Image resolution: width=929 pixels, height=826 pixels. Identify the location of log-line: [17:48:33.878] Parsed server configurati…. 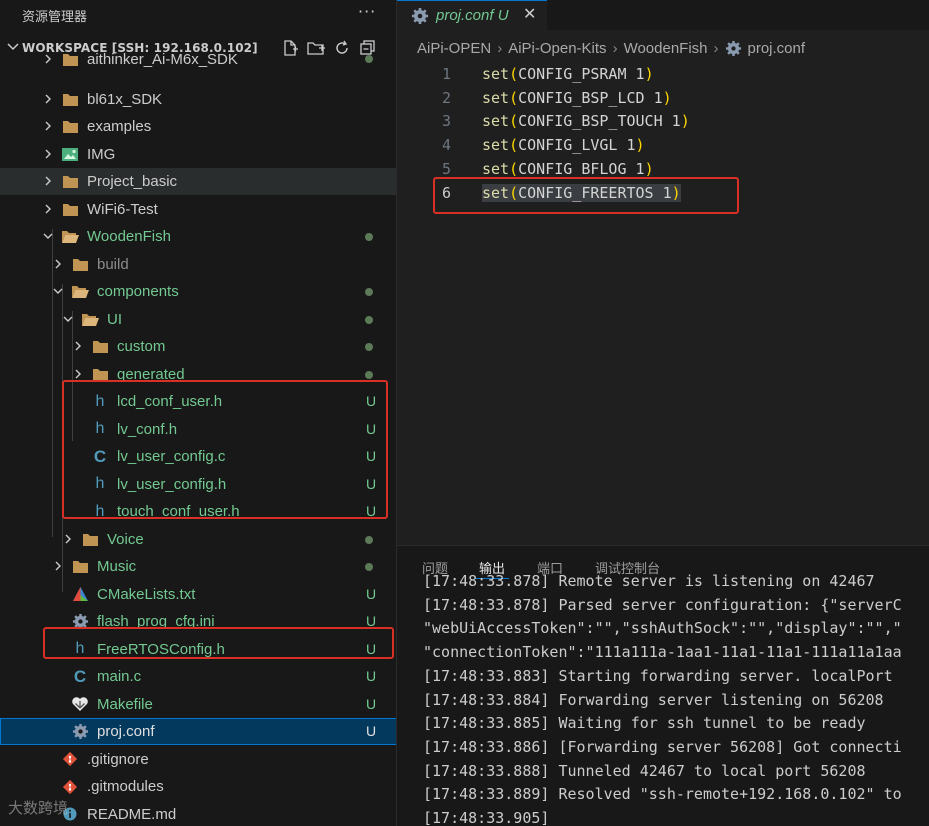
(662, 604).